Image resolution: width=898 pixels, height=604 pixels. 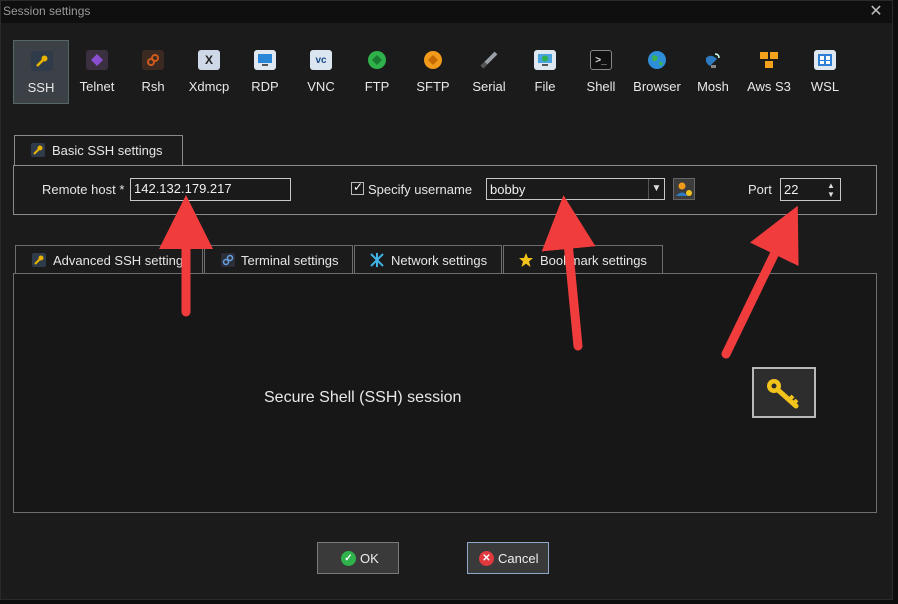 I want to click on username-combo: bobby ▼, so click(x=575, y=189).